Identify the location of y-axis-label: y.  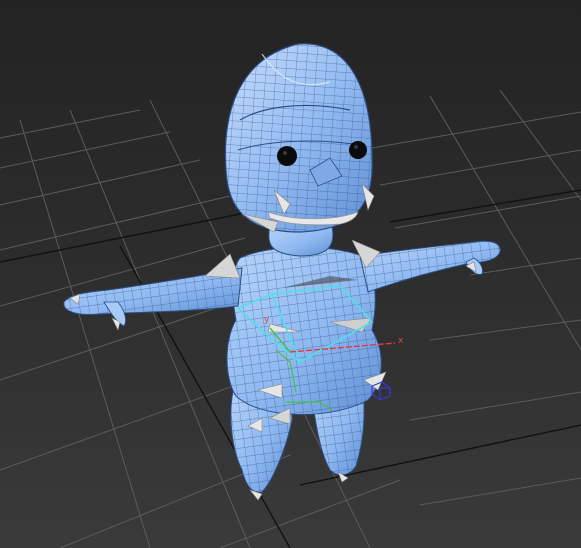
(267, 320).